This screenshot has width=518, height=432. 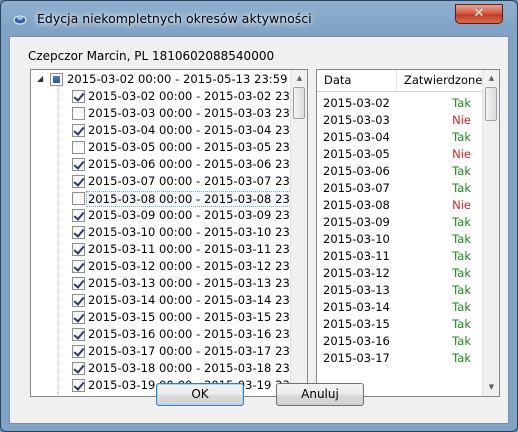 I want to click on cell-date: 2015-03-07, so click(x=356, y=188).